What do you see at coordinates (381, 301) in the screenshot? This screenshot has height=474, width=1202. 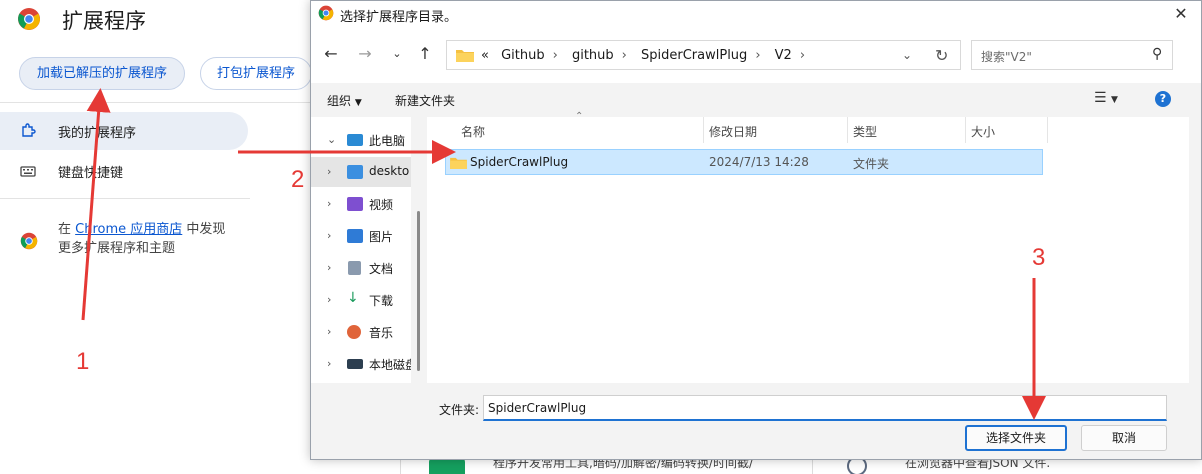 I see `tree-item-label: 下载` at bounding box center [381, 301].